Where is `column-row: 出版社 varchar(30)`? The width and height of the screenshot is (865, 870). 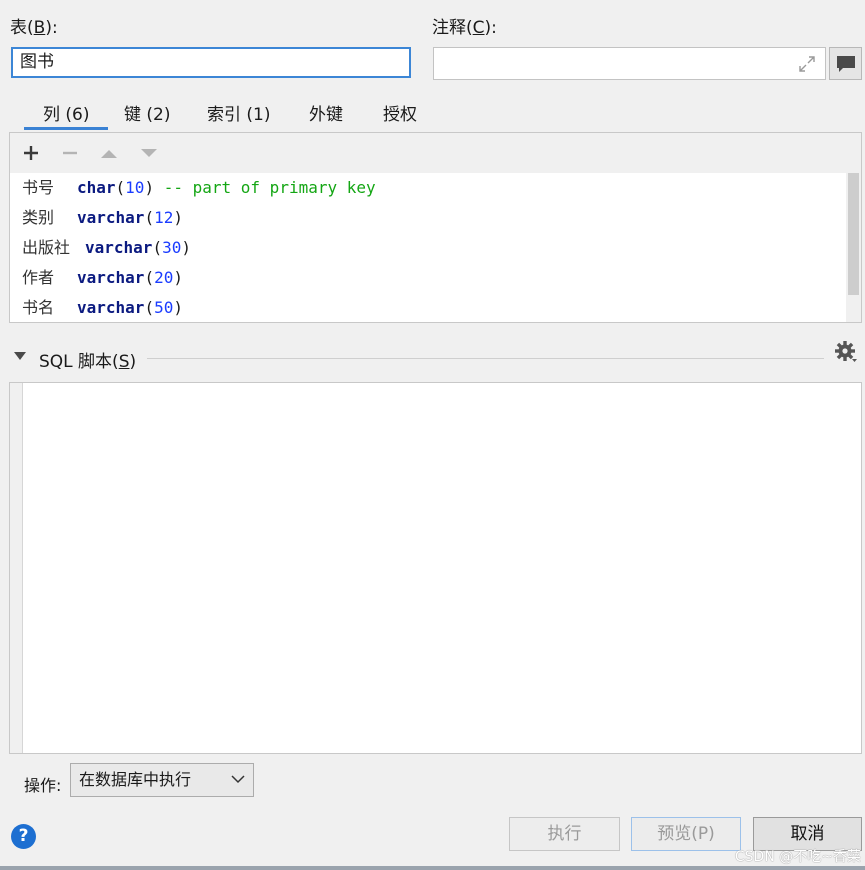
column-row: 出版社 varchar(30) is located at coordinates (428, 248).